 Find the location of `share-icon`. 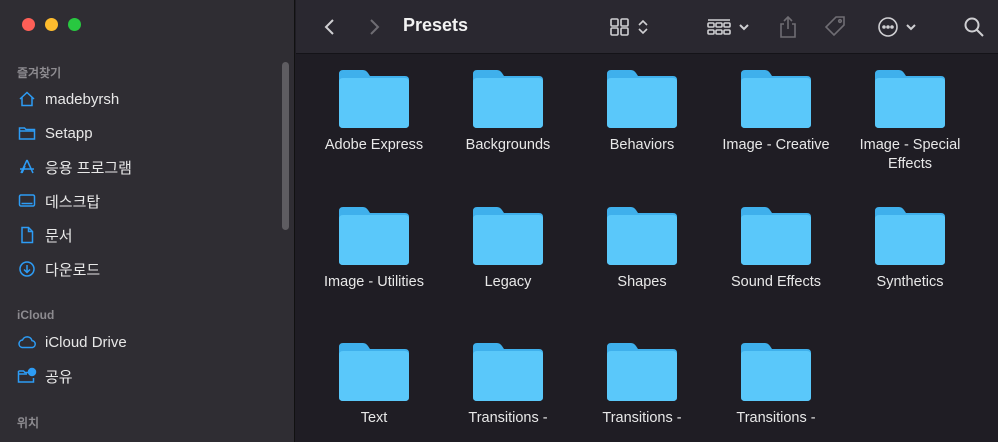

share-icon is located at coordinates (788, 26).